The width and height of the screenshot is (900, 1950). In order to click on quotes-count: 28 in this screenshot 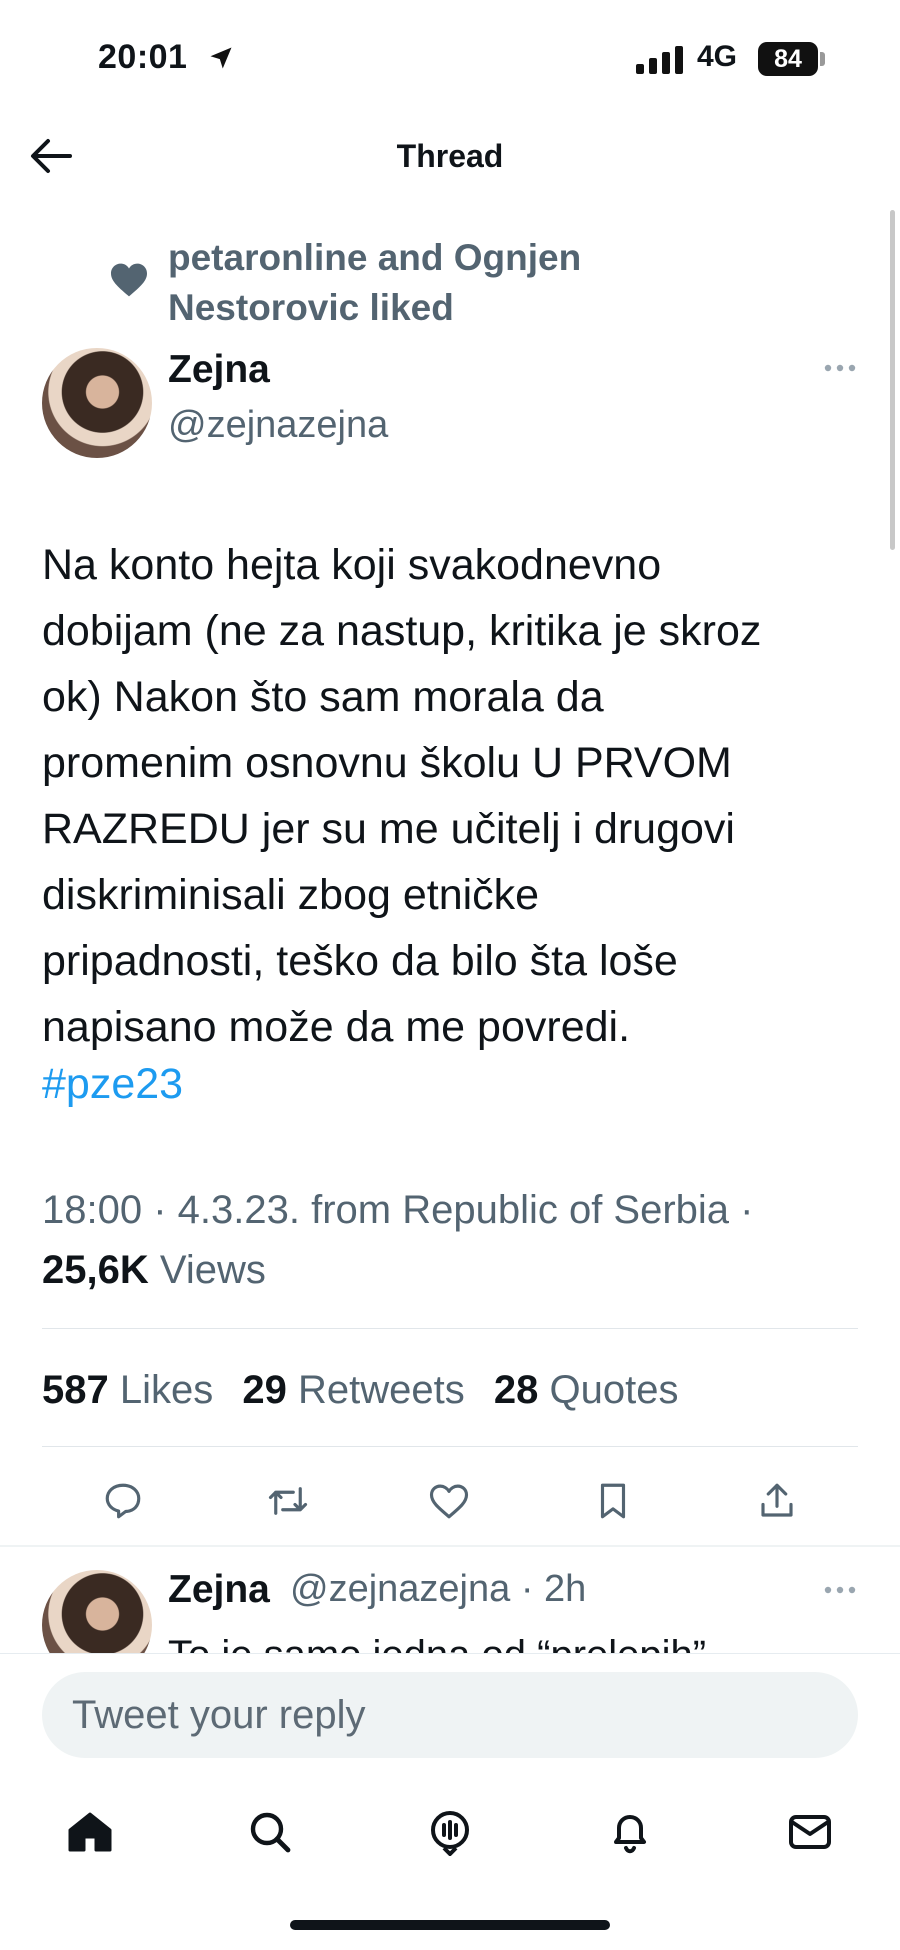, I will do `click(516, 1390)`.